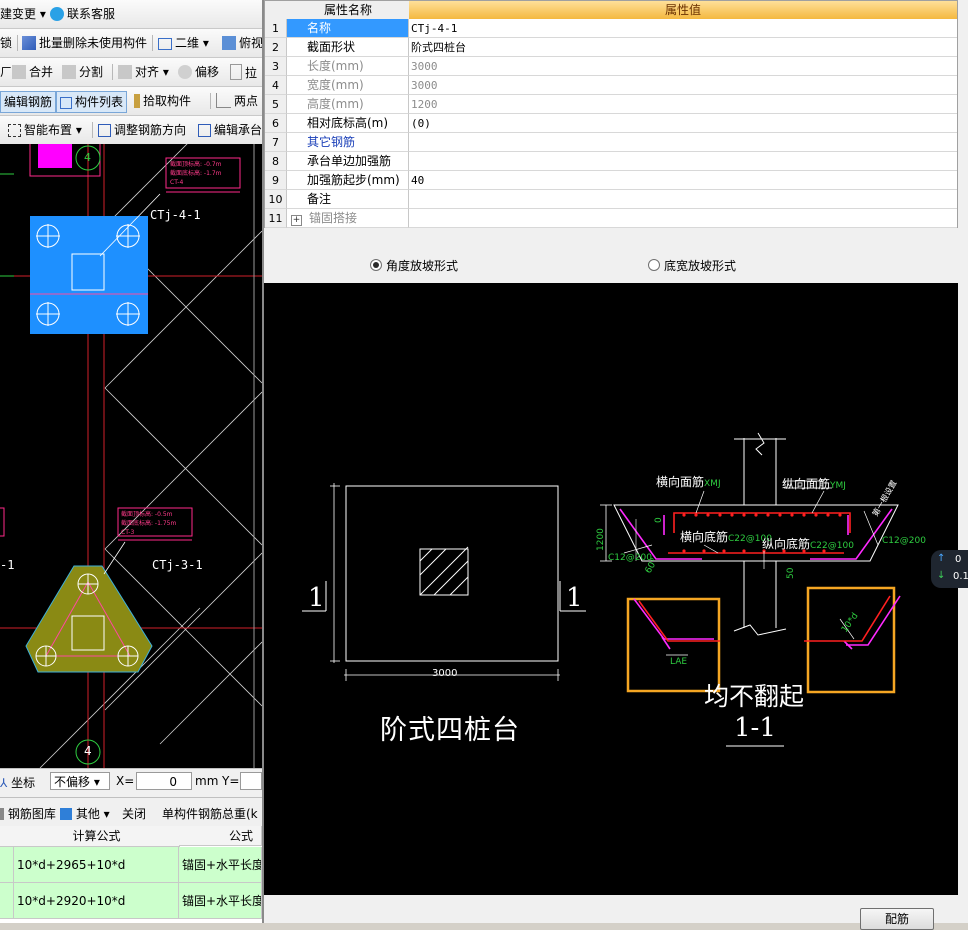 The width and height of the screenshot is (968, 930). Describe the element at coordinates (414, 266) in the screenshot. I see `radio-angle-slope: 角度放坡形式` at that location.